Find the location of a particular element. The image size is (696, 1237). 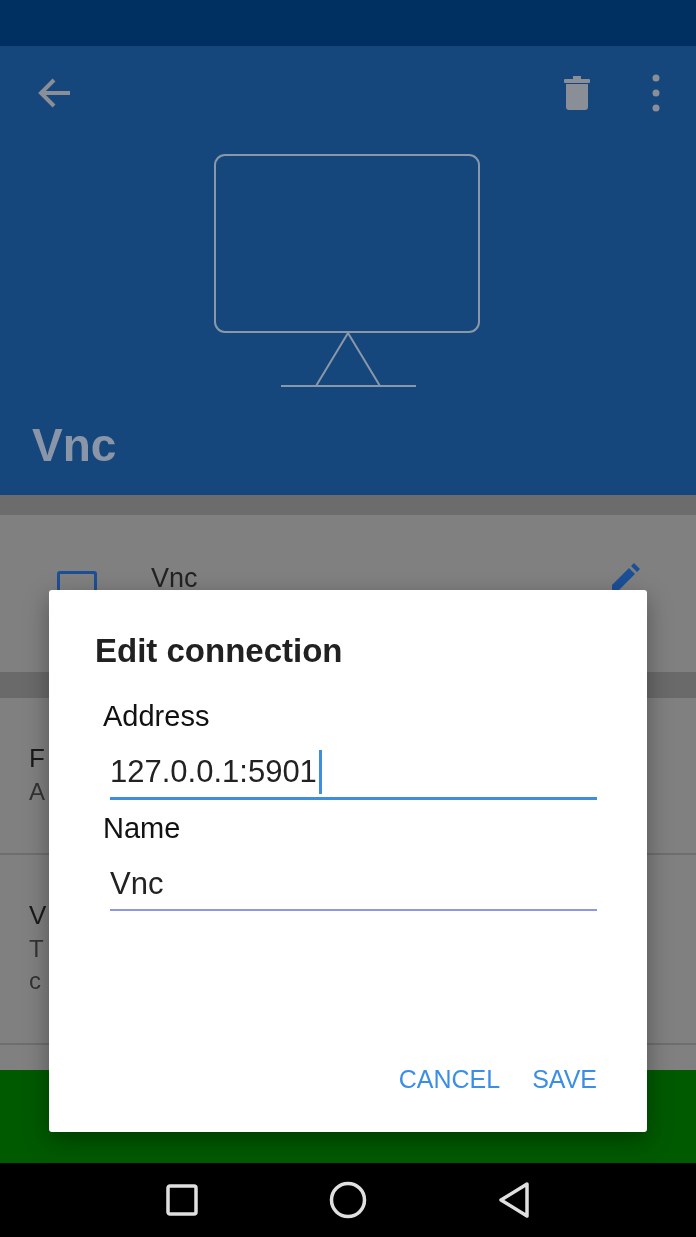

text-field: Vnc is located at coordinates (353, 885).